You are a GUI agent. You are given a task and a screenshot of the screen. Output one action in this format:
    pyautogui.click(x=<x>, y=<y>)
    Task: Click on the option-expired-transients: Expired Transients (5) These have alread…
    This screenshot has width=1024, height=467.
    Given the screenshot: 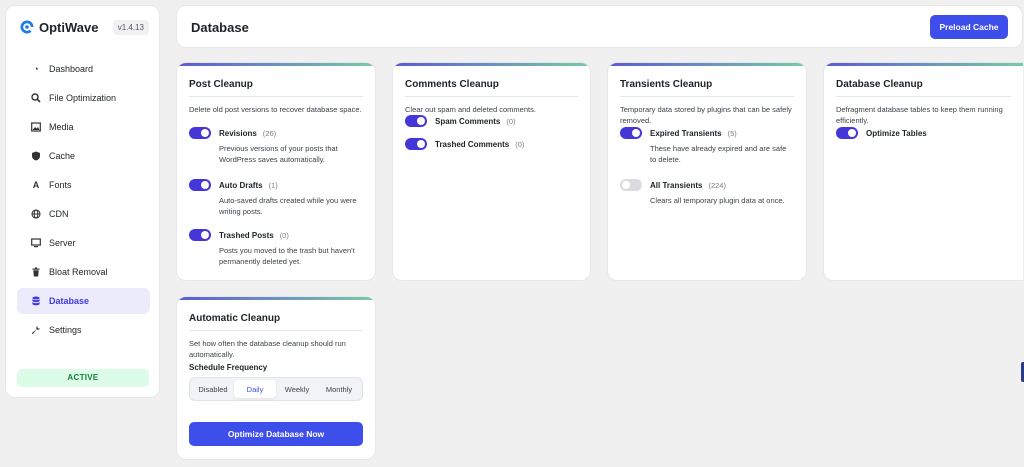 What is the action you would take?
    pyautogui.click(x=707, y=146)
    